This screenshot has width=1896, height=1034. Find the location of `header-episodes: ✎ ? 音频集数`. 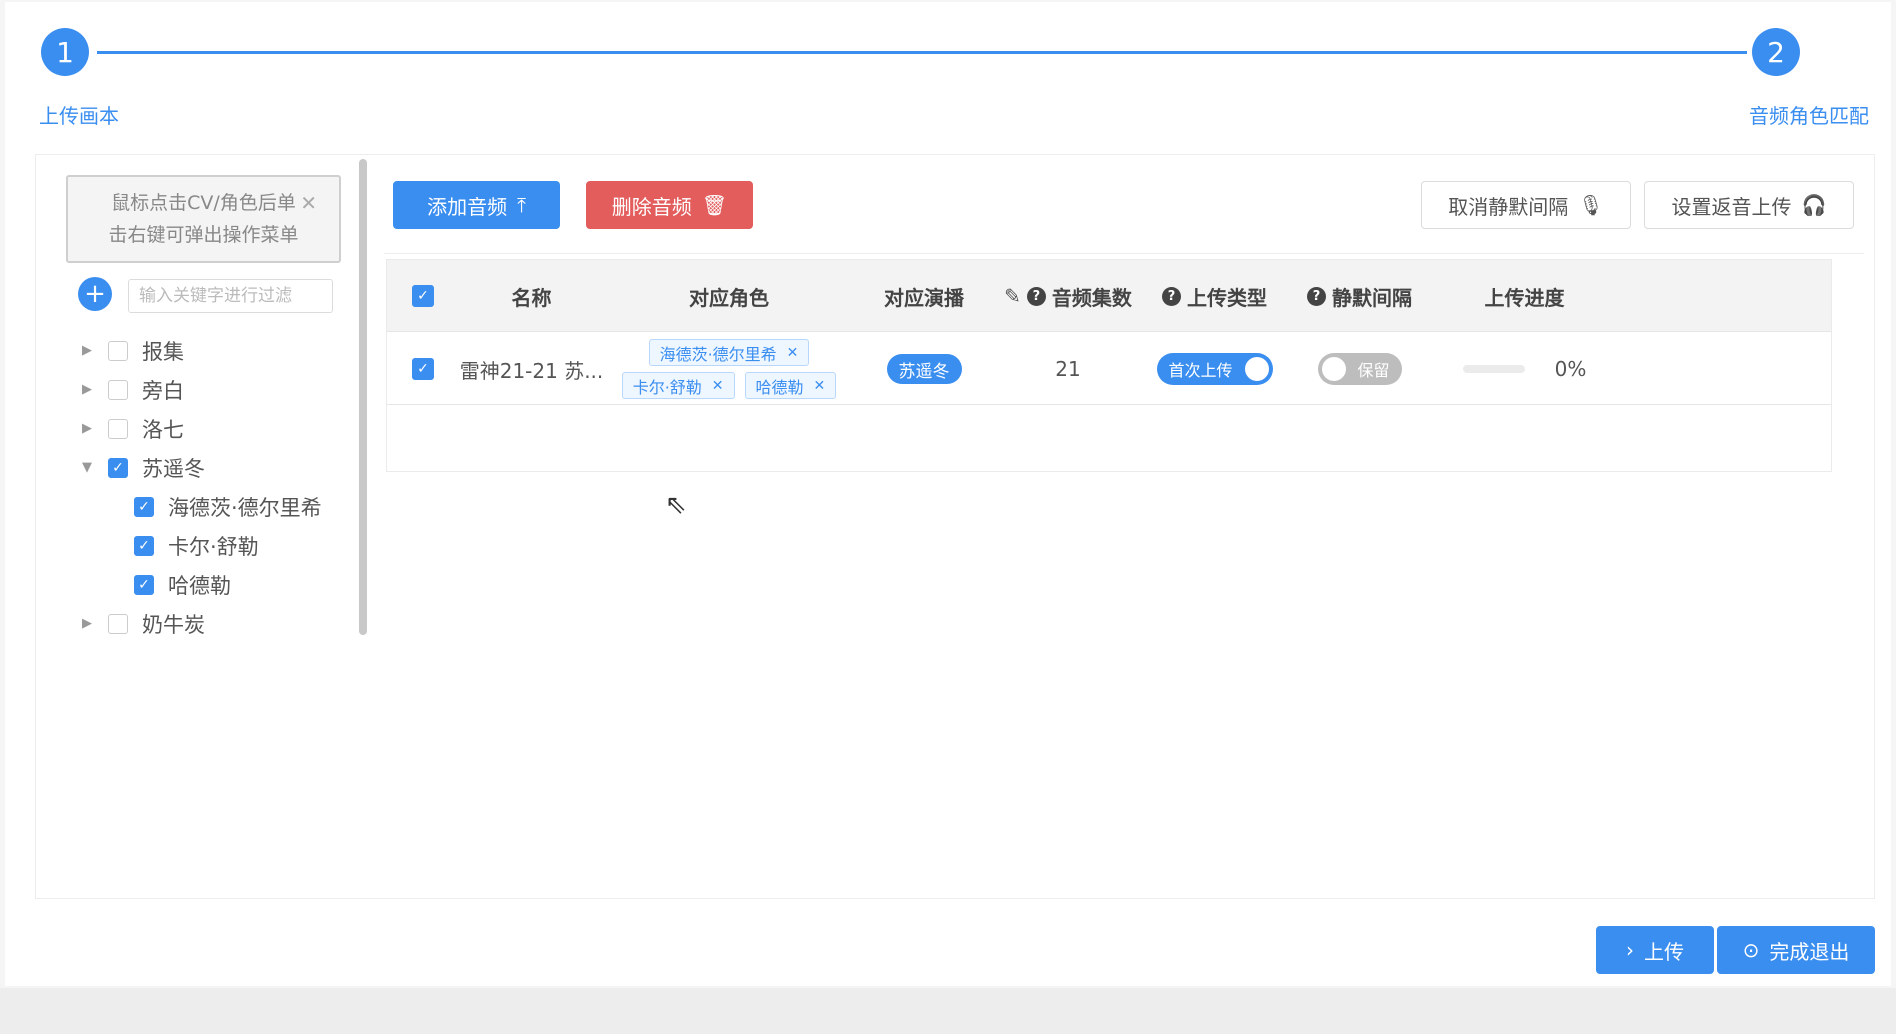

header-episodes: ✎ ? 音频集数 is located at coordinates (1068, 296).